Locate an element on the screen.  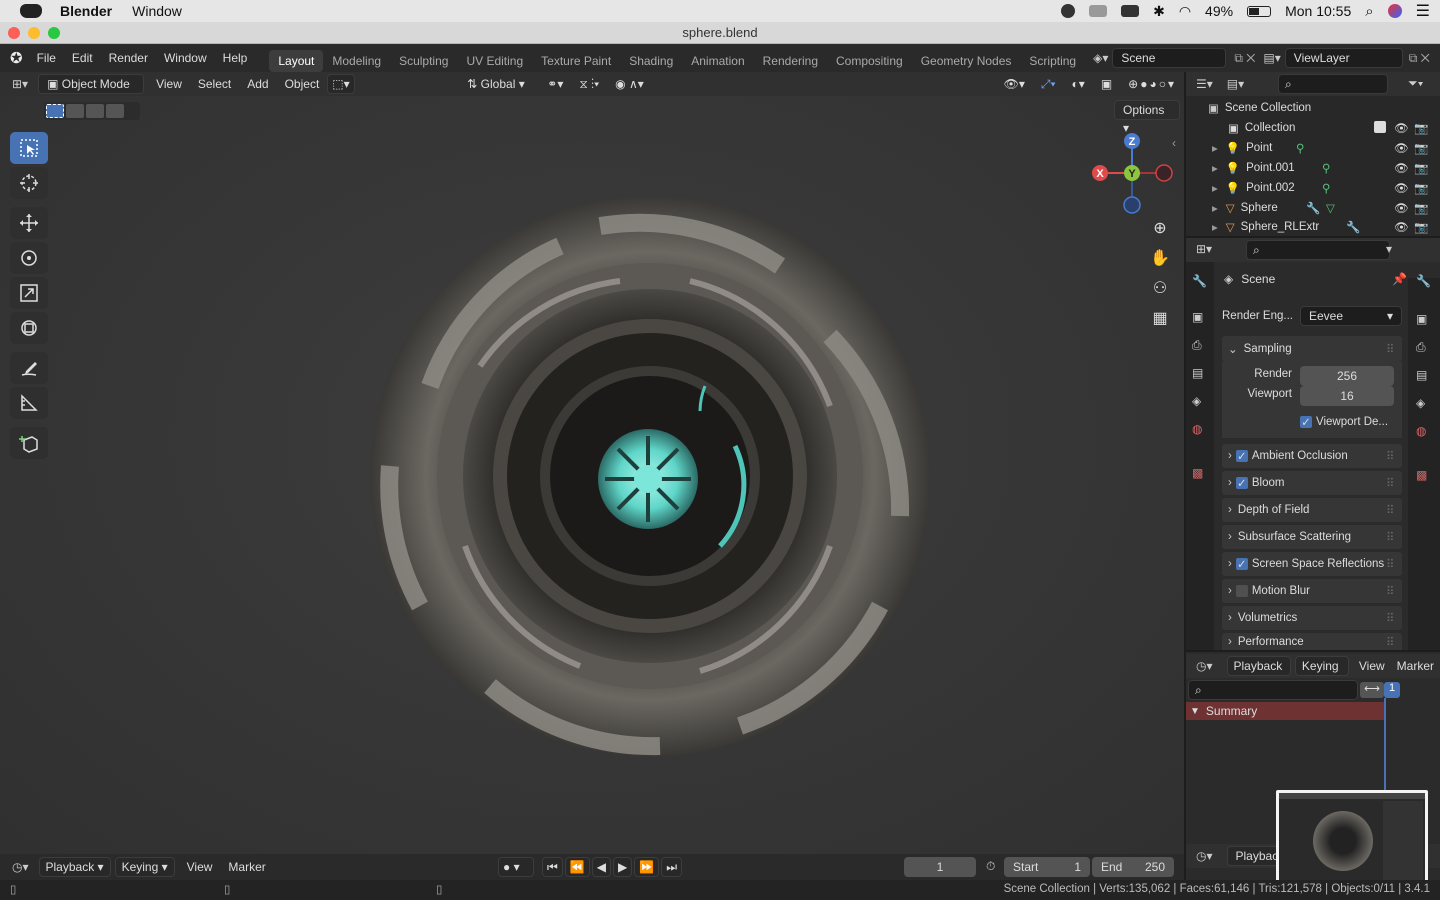
panel-depth-of-field: › Depth of Field ⠿ is located at coordinates (1312, 510).